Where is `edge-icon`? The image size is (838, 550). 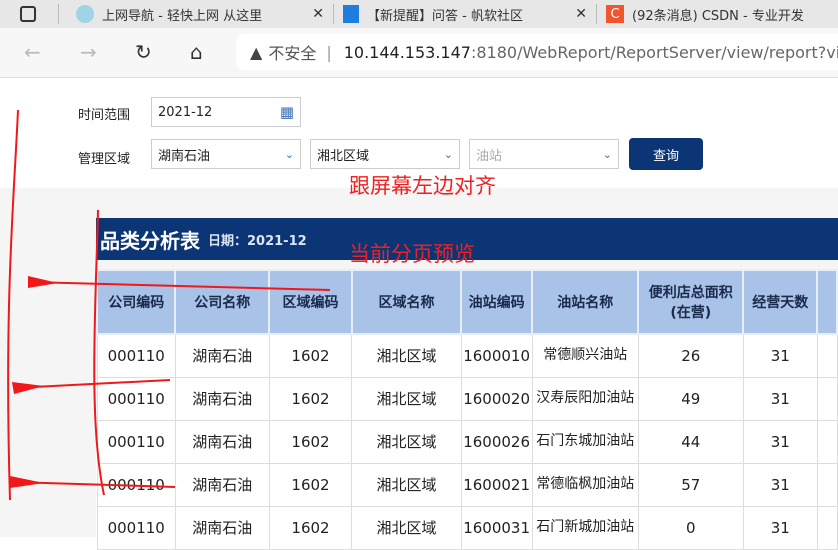
edge-icon is located at coordinates (85, 14).